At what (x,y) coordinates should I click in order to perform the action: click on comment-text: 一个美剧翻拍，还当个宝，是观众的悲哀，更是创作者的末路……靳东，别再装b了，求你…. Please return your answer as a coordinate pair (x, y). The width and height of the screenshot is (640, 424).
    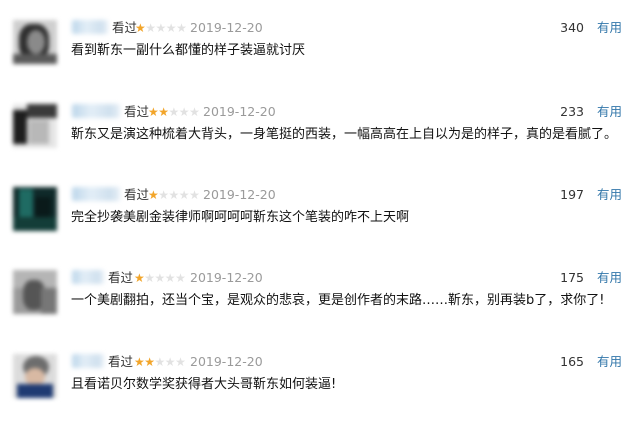
    Looking at the image, I should click on (338, 300).